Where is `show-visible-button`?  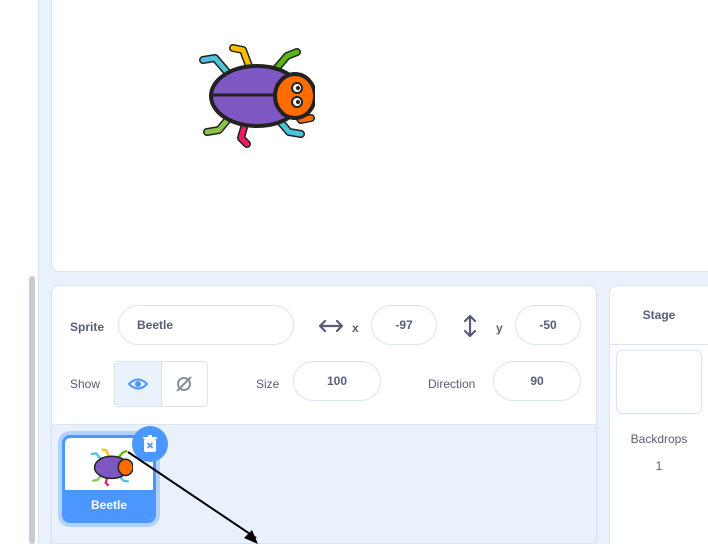
show-visible-button is located at coordinates (138, 384).